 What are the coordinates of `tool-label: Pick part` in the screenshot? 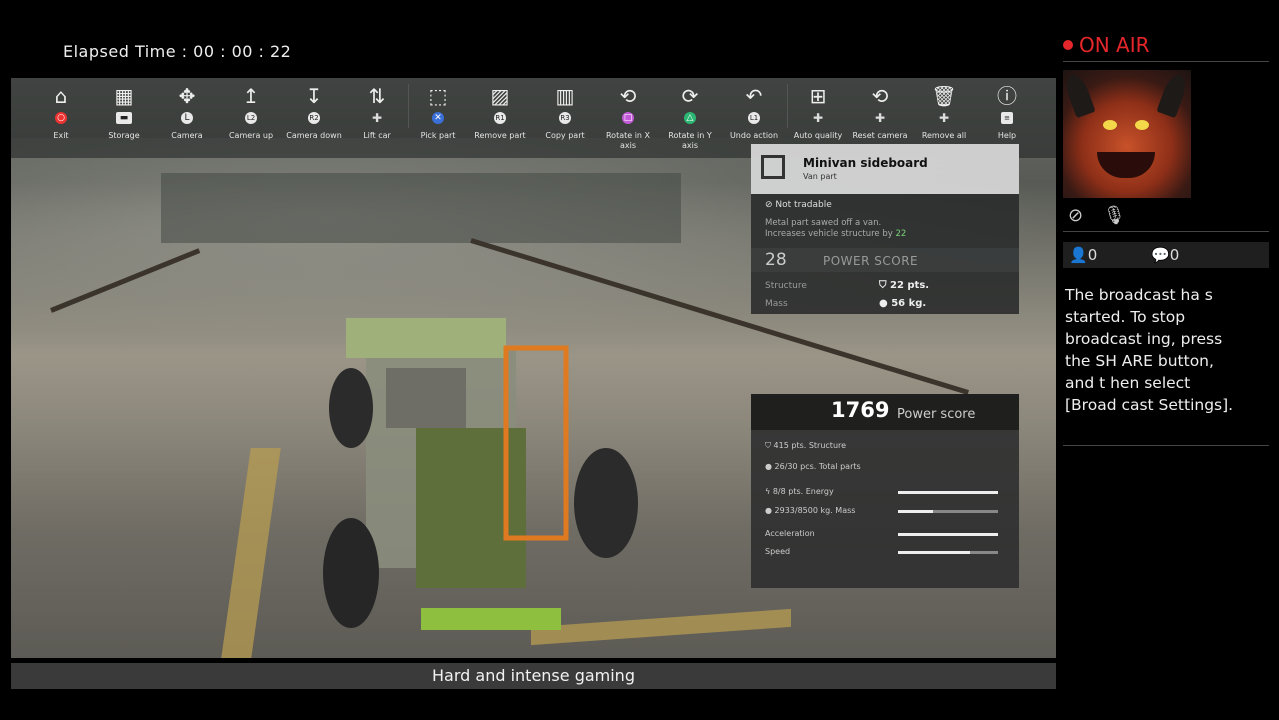 It's located at (438, 135).